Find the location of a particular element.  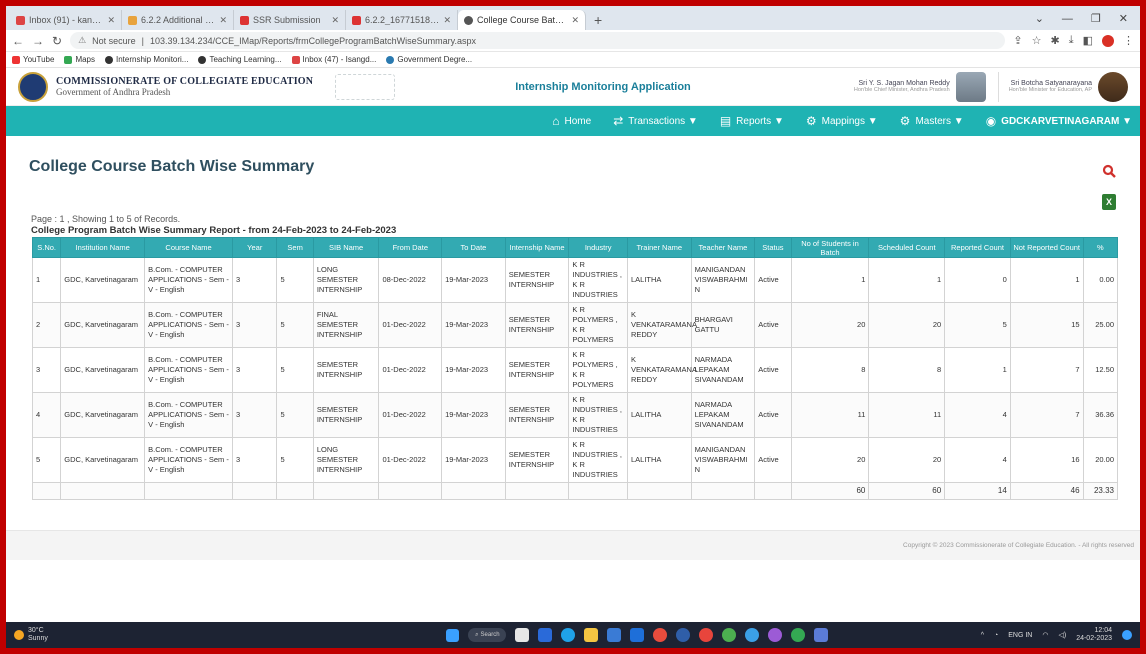

new-tab-button: + is located at coordinates (598, 20).